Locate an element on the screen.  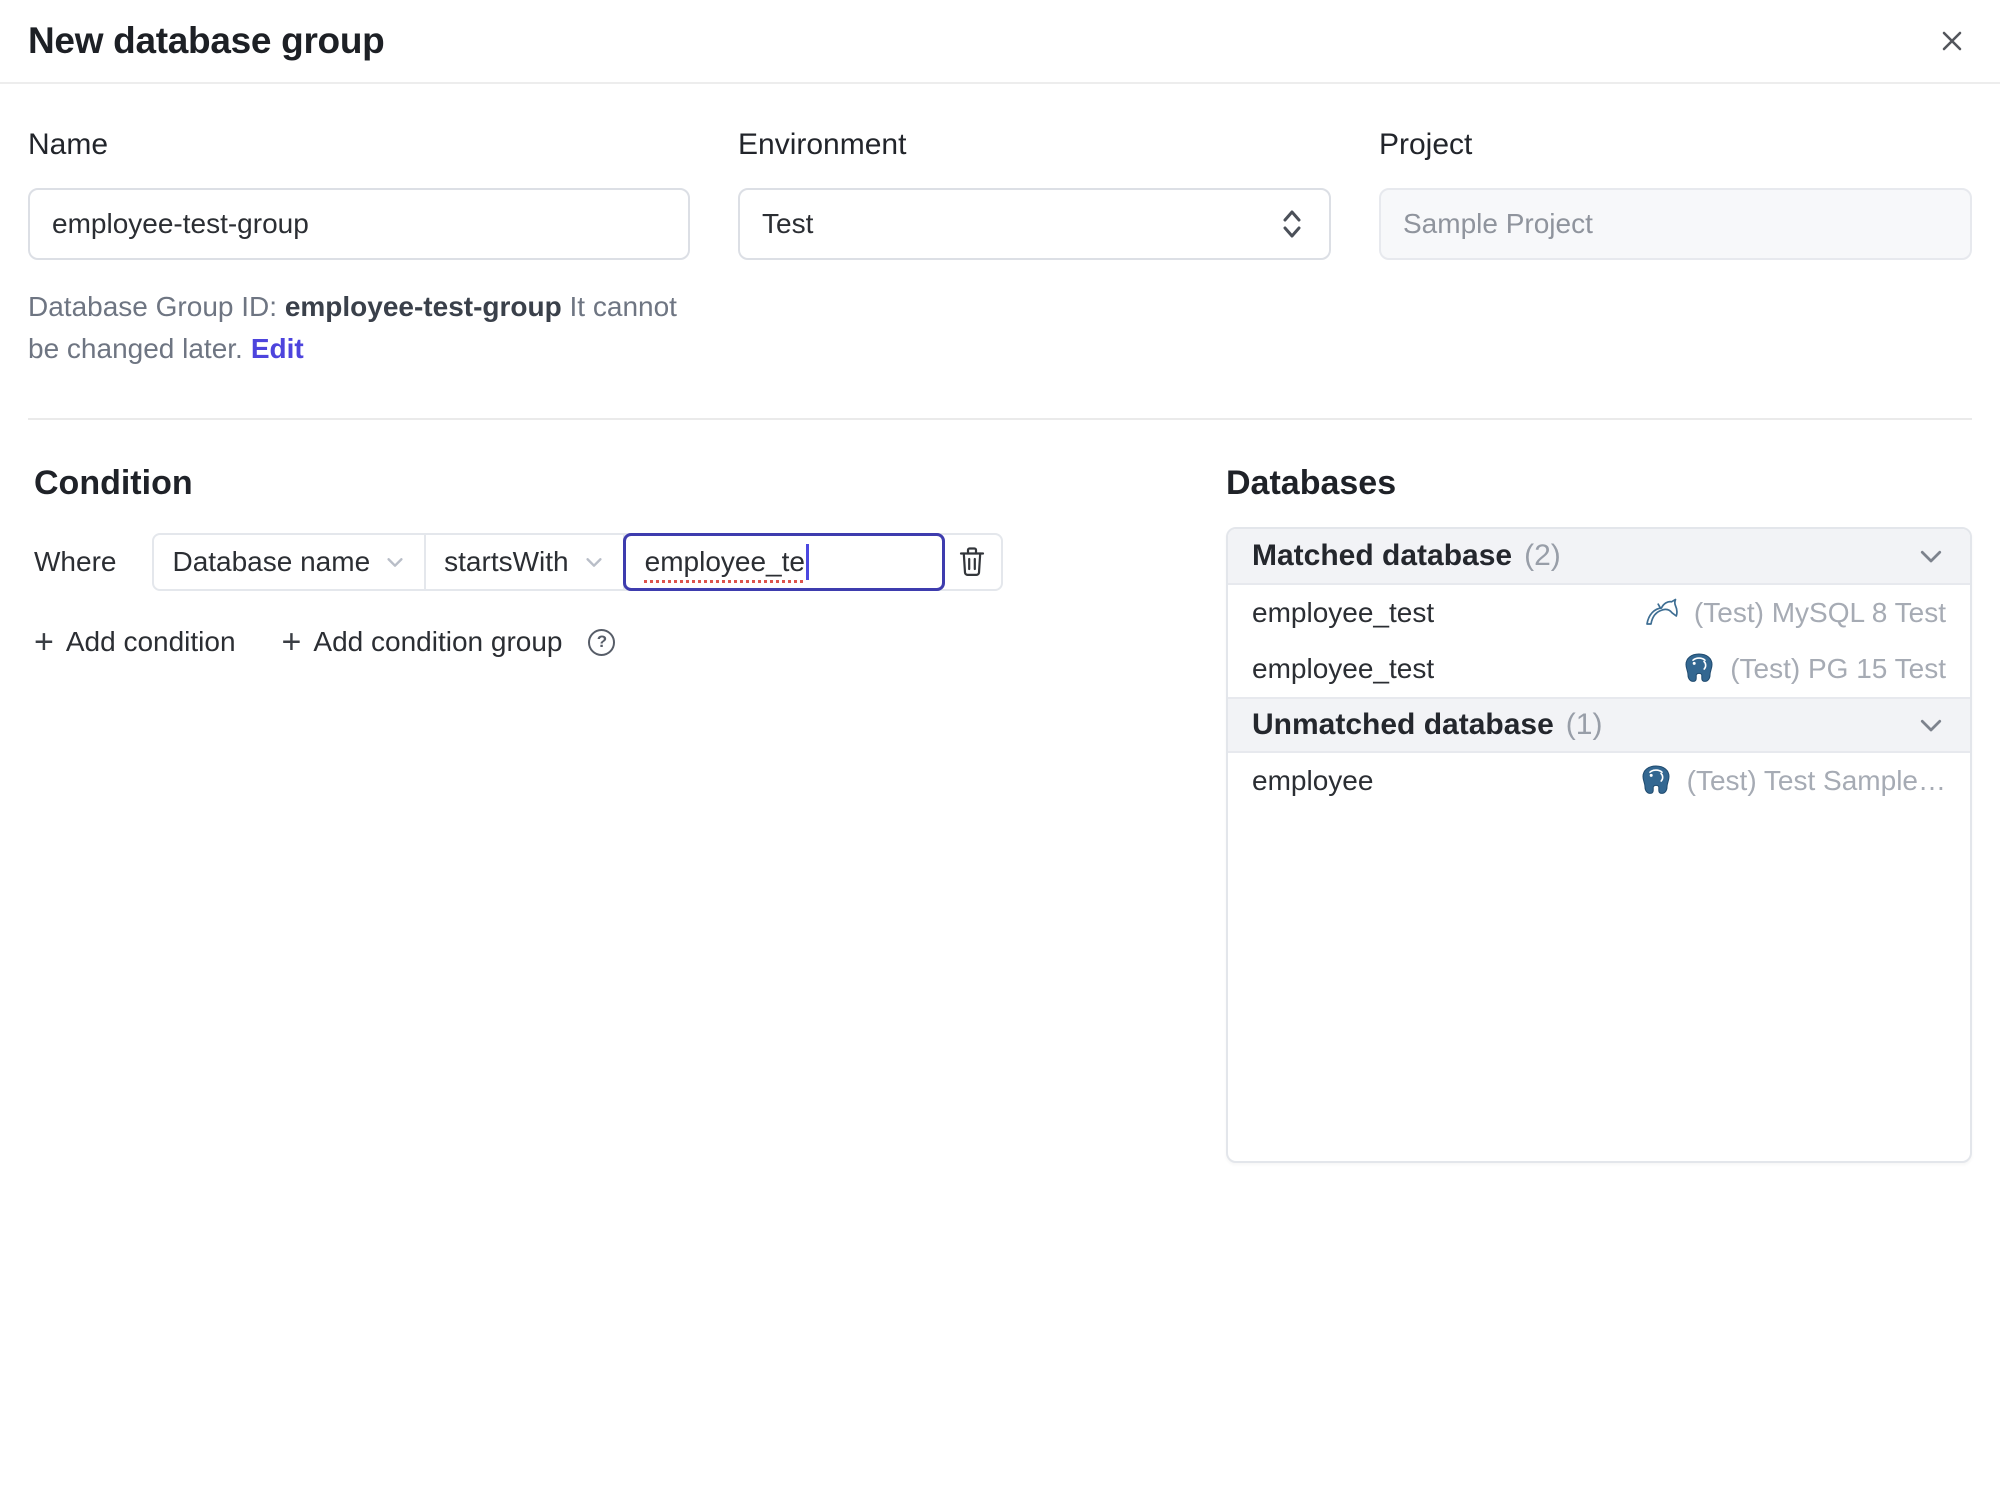
help-icon: ? is located at coordinates (602, 642).